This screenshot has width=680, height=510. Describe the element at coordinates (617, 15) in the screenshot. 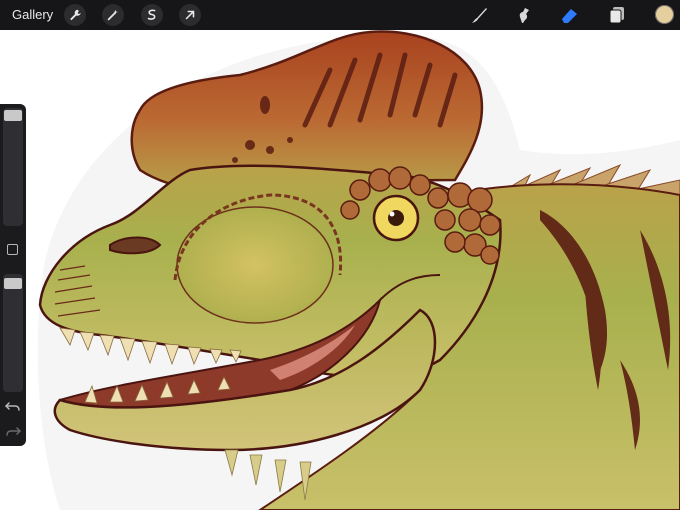

I see `layers-icon` at that location.